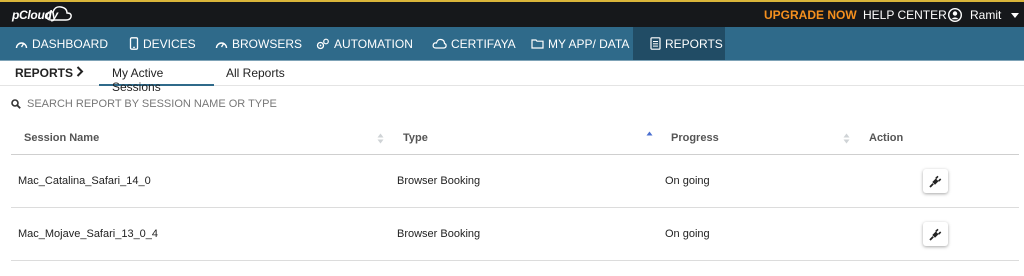 Image resolution: width=1024 pixels, height=276 pixels. I want to click on nav-label: CERTIFAYA, so click(483, 43).